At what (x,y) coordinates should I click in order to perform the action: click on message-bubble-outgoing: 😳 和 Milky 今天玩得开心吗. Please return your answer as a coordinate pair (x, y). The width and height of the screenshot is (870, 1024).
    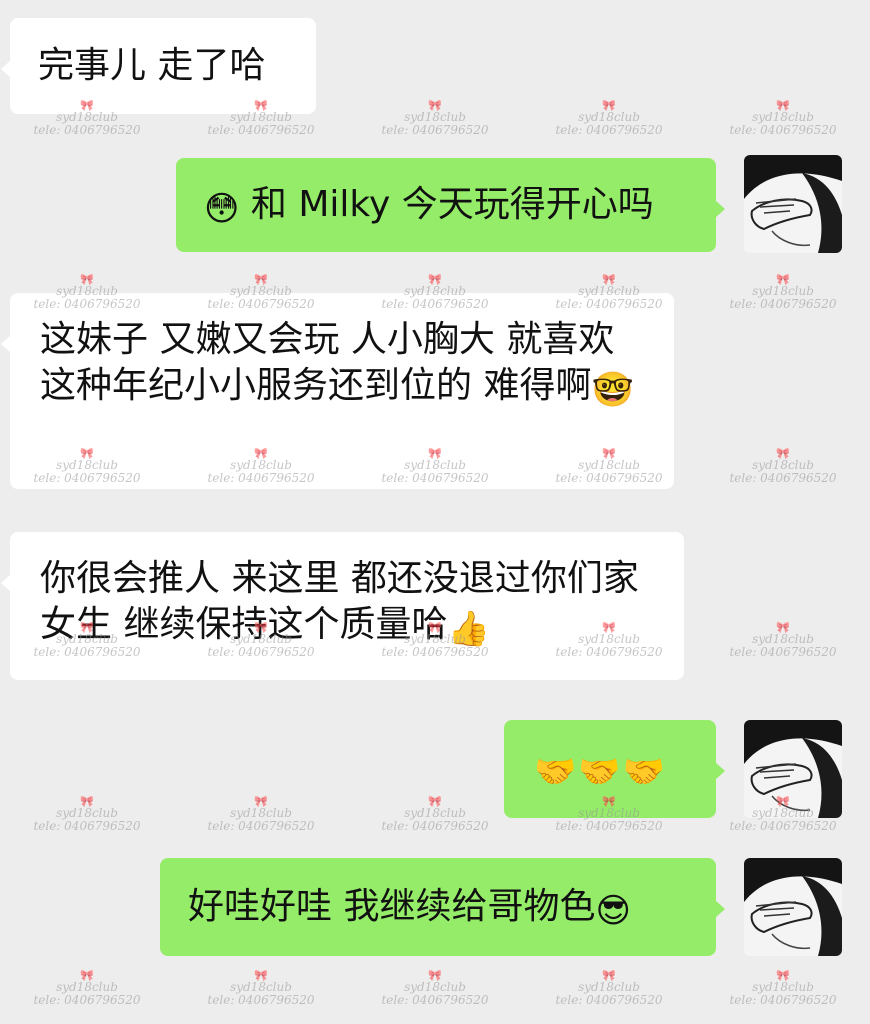
    Looking at the image, I should click on (450, 205).